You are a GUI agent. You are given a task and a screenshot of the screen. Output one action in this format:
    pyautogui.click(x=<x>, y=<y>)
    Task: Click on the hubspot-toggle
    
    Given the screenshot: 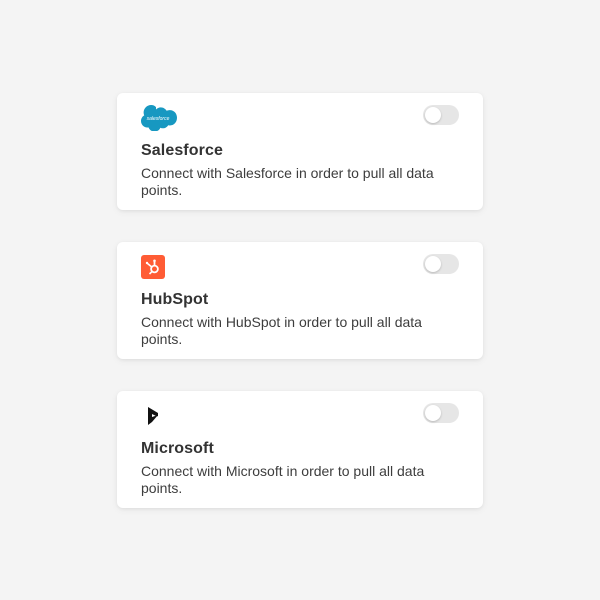 What is the action you would take?
    pyautogui.click(x=441, y=264)
    